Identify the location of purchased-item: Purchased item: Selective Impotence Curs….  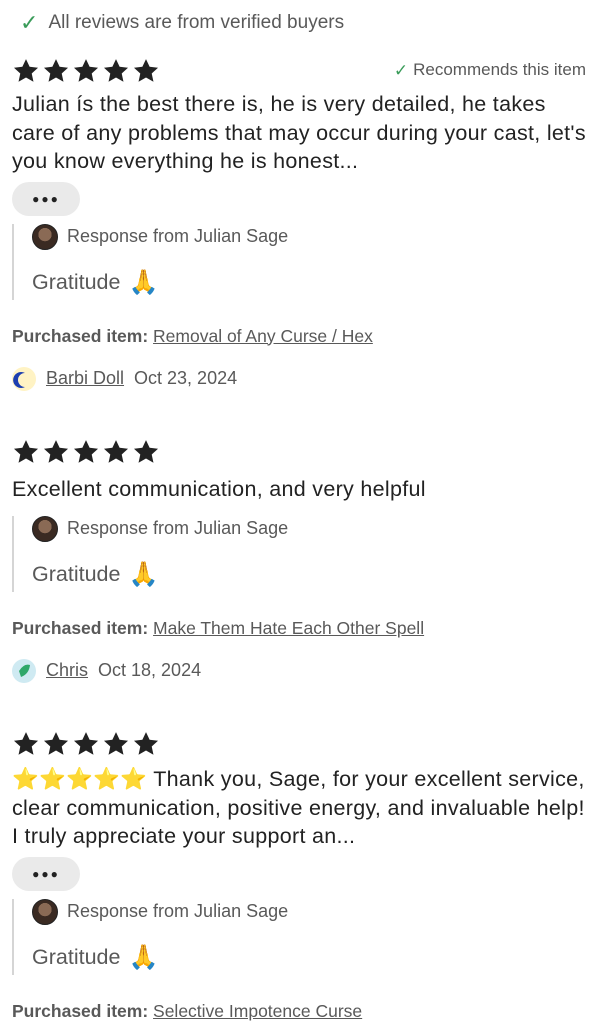
(301, 1011).